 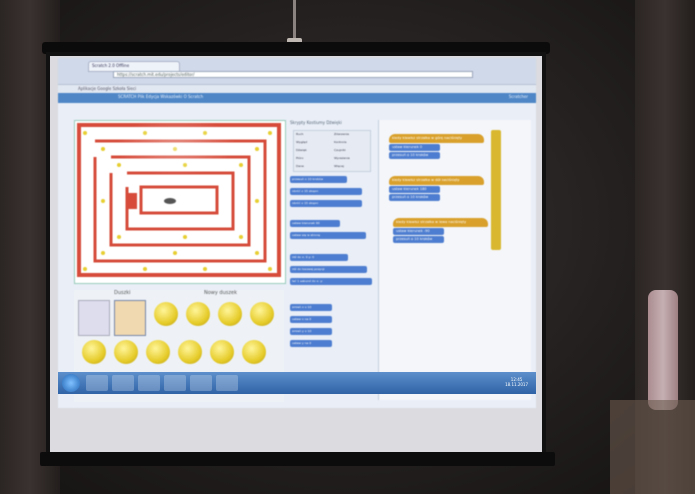 What do you see at coordinates (311, 331) in the screenshot?
I see `palette-block: zmień y o 10` at bounding box center [311, 331].